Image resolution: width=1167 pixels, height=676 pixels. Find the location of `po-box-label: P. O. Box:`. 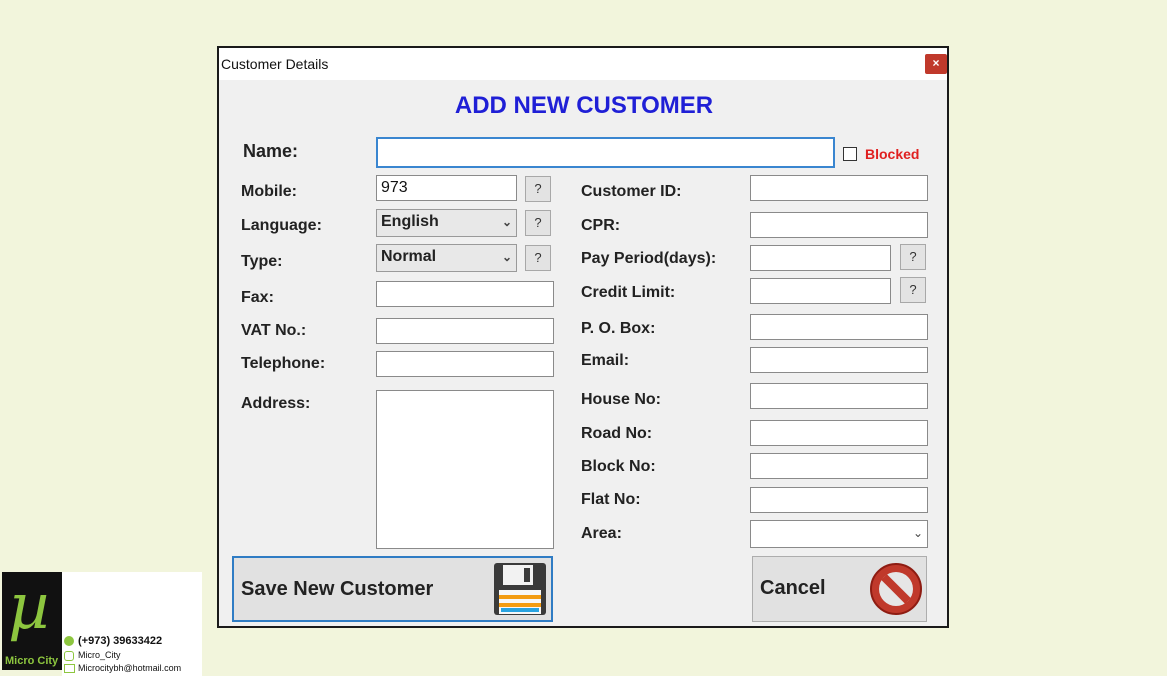

po-box-label: P. O. Box: is located at coordinates (618, 328).